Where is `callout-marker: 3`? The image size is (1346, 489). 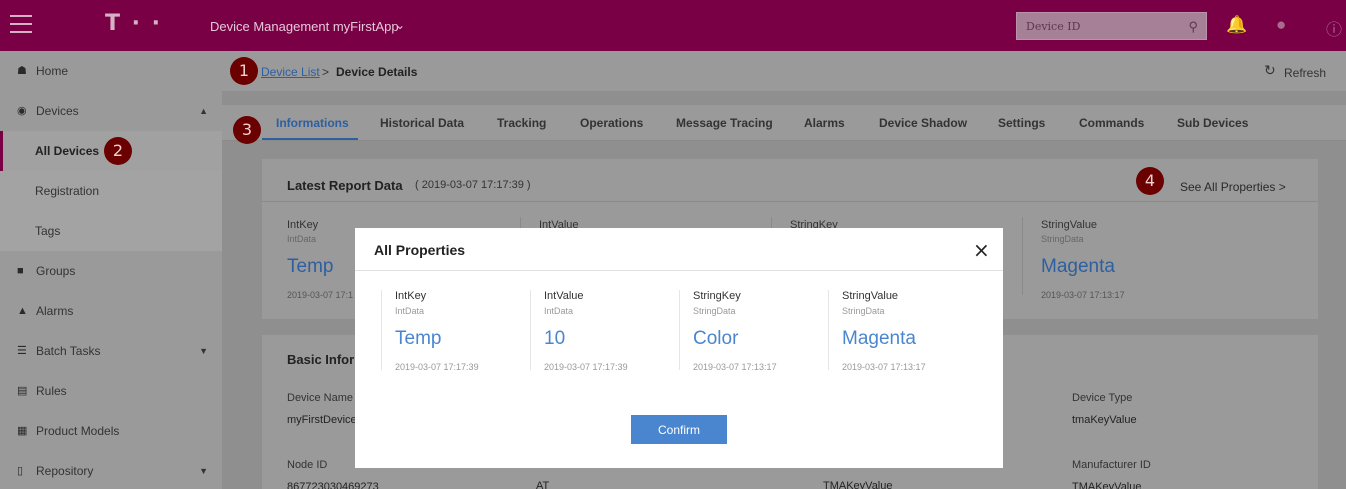 callout-marker: 3 is located at coordinates (247, 130).